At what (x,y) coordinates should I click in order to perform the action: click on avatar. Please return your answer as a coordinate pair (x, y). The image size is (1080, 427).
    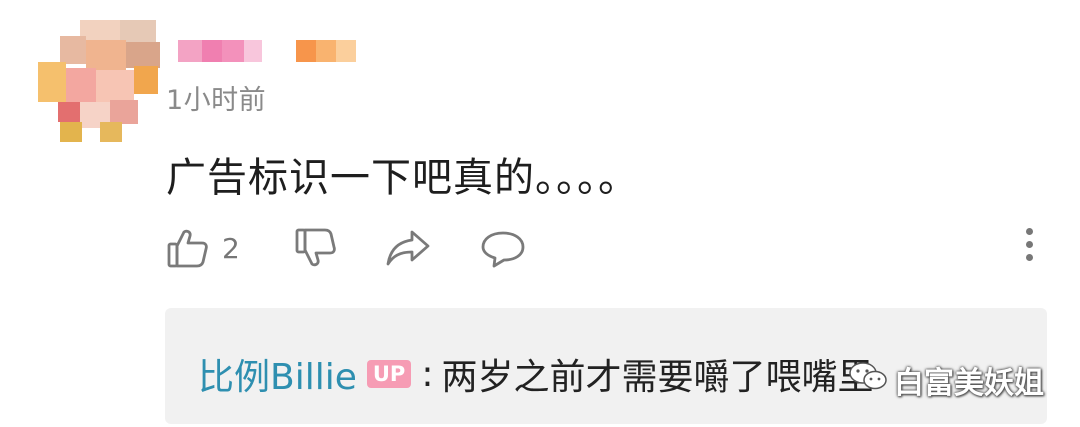
    Looking at the image, I should click on (101, 81).